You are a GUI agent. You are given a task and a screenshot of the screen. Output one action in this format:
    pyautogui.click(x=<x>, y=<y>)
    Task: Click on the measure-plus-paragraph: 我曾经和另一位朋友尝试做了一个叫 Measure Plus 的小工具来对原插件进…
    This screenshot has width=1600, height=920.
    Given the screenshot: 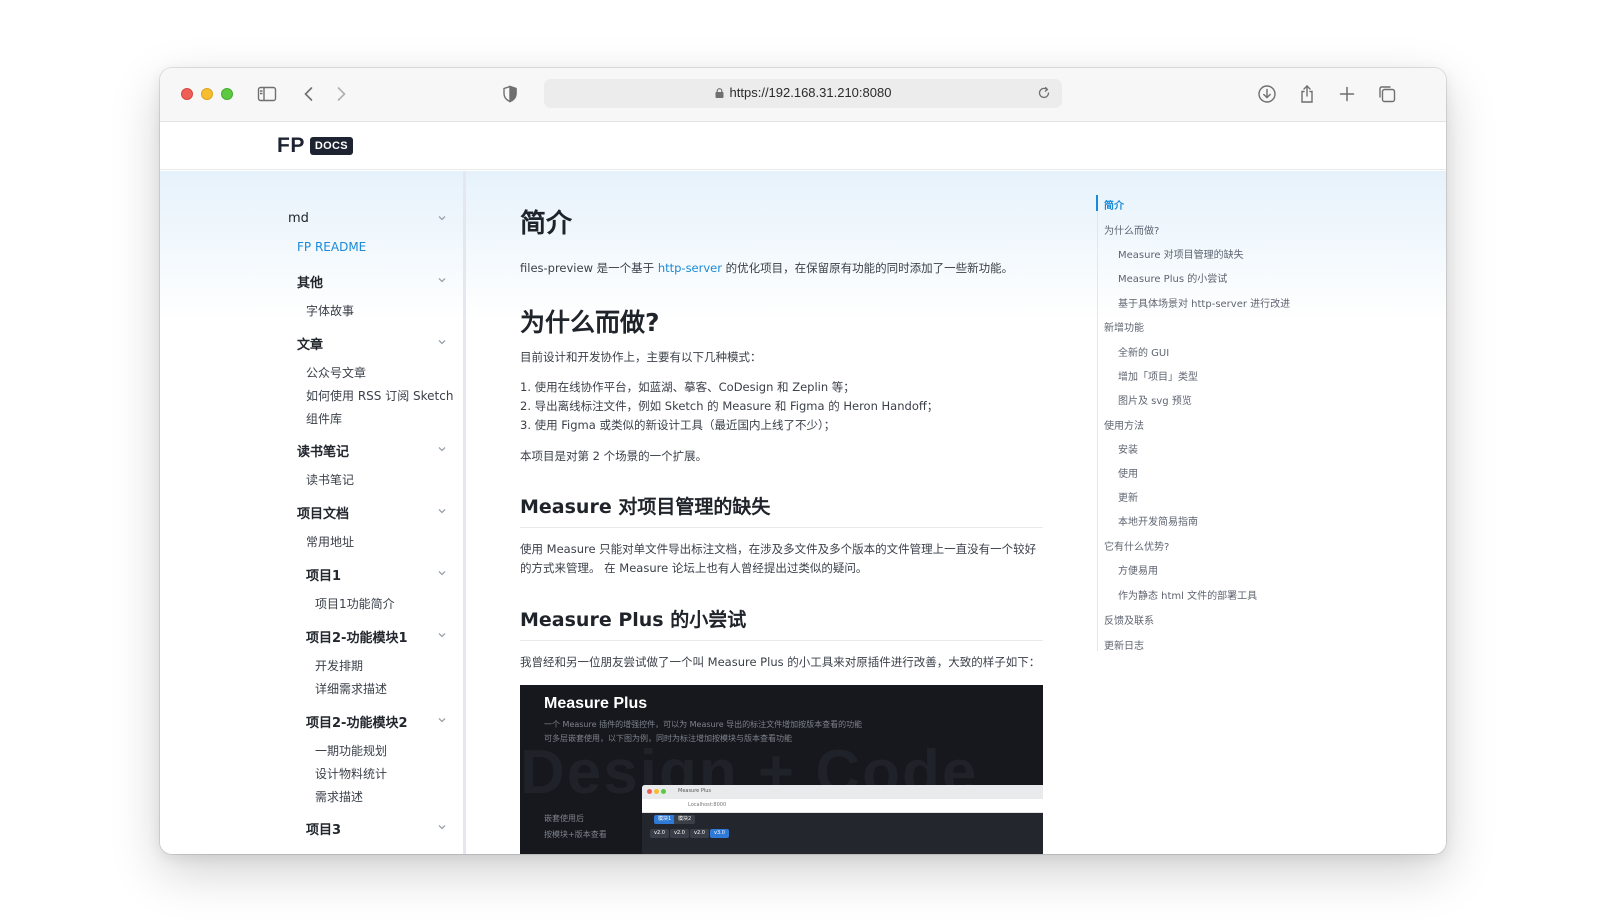 What is the action you would take?
    pyautogui.click(x=780, y=662)
    